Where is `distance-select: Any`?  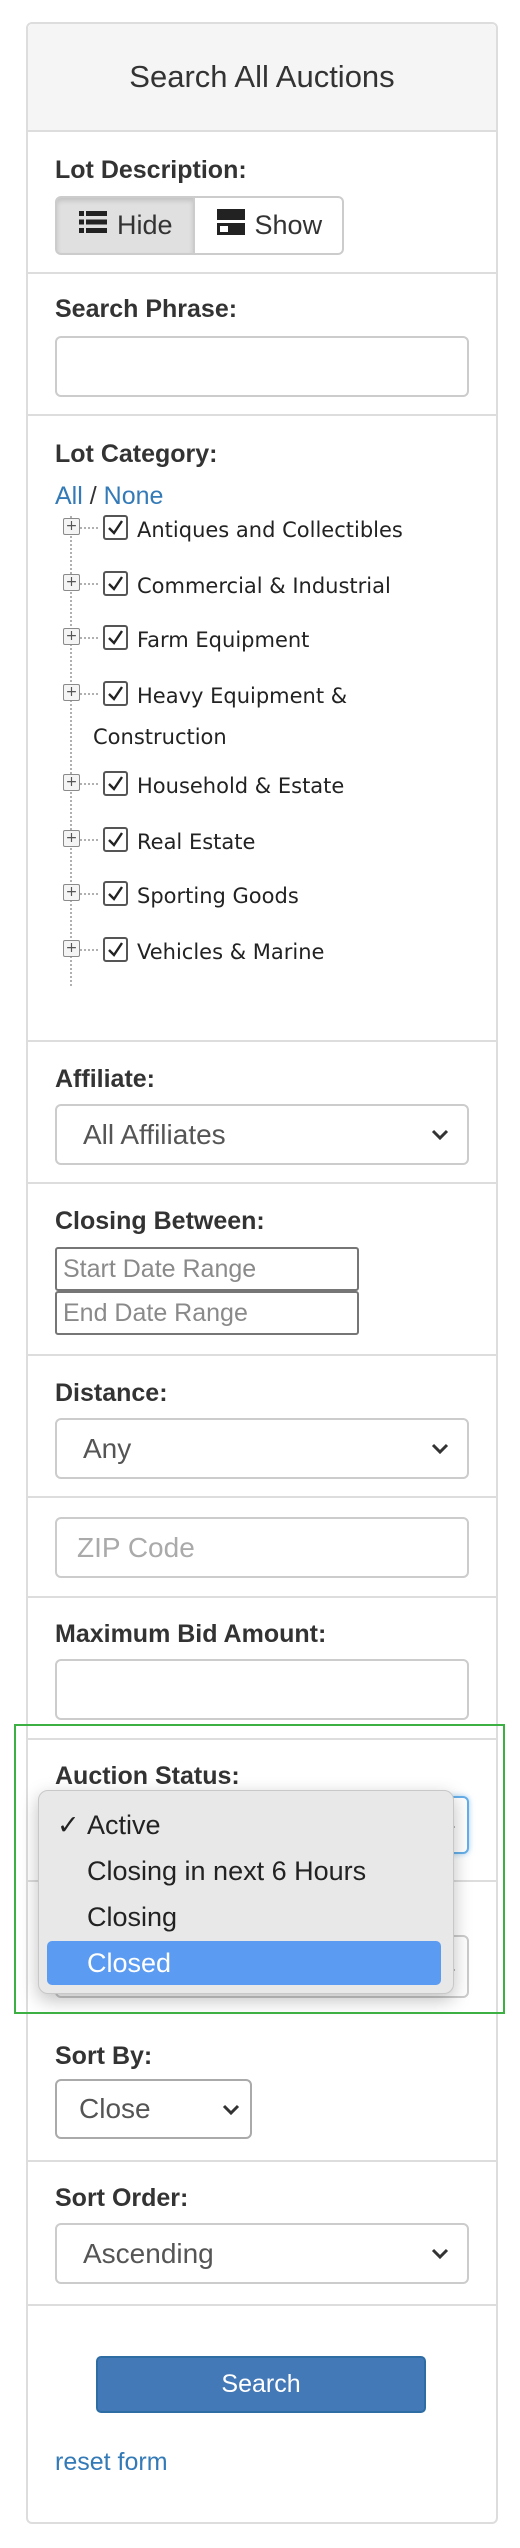 distance-select: Any is located at coordinates (262, 1448).